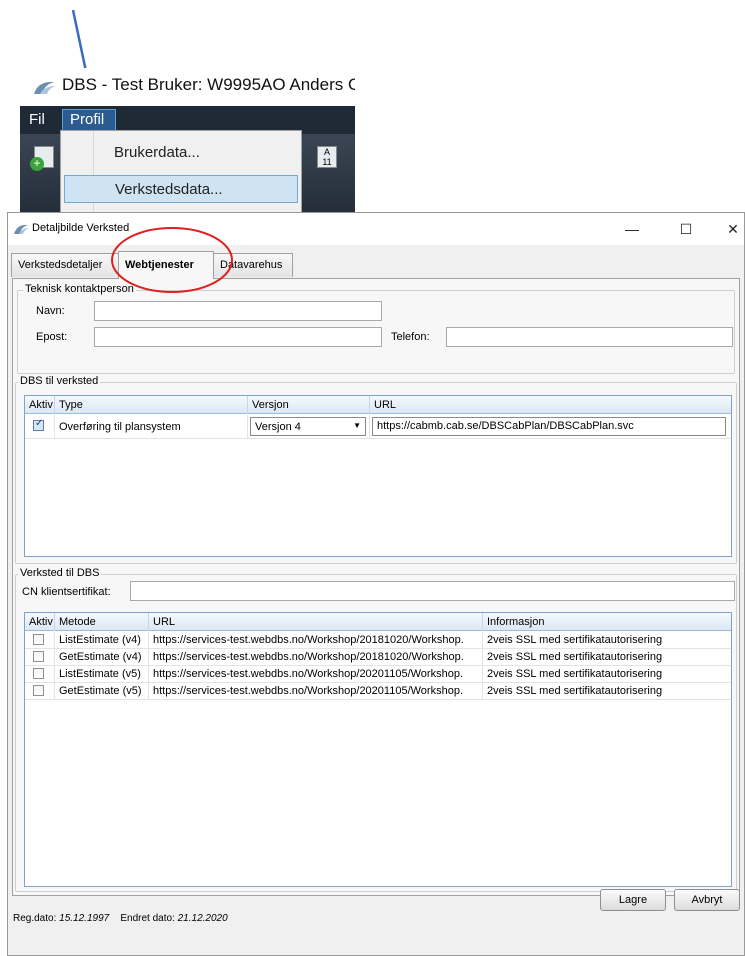  Describe the element at coordinates (238, 337) in the screenshot. I see `epost-field` at that location.